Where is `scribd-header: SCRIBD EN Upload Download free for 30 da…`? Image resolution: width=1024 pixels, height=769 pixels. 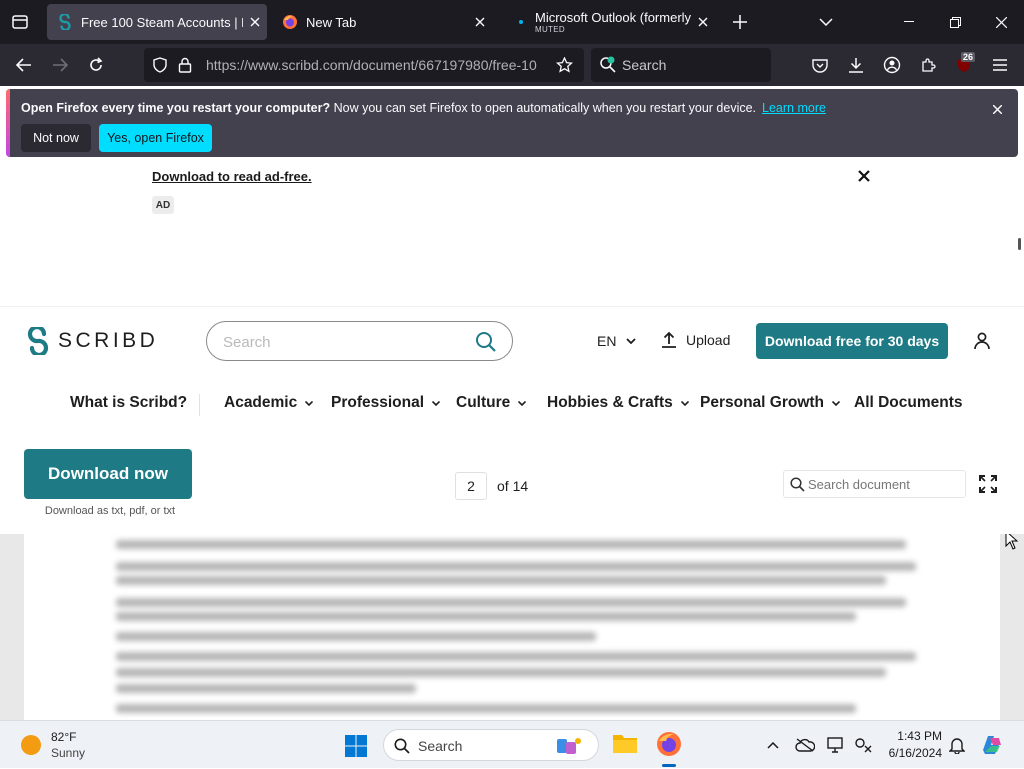
scribd-header: SCRIBD EN Upload Download free for 30 da… is located at coordinates (512, 340).